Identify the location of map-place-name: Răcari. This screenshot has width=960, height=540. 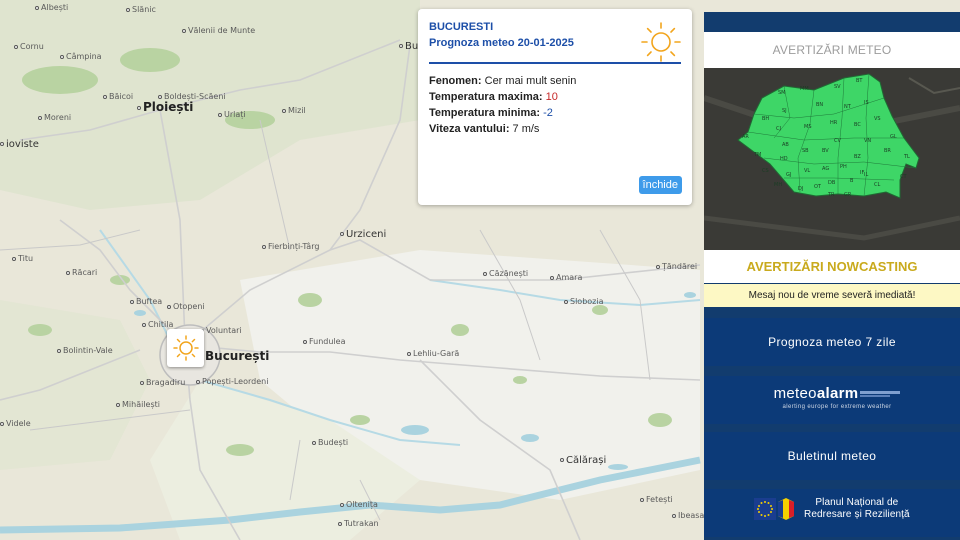
(85, 272).